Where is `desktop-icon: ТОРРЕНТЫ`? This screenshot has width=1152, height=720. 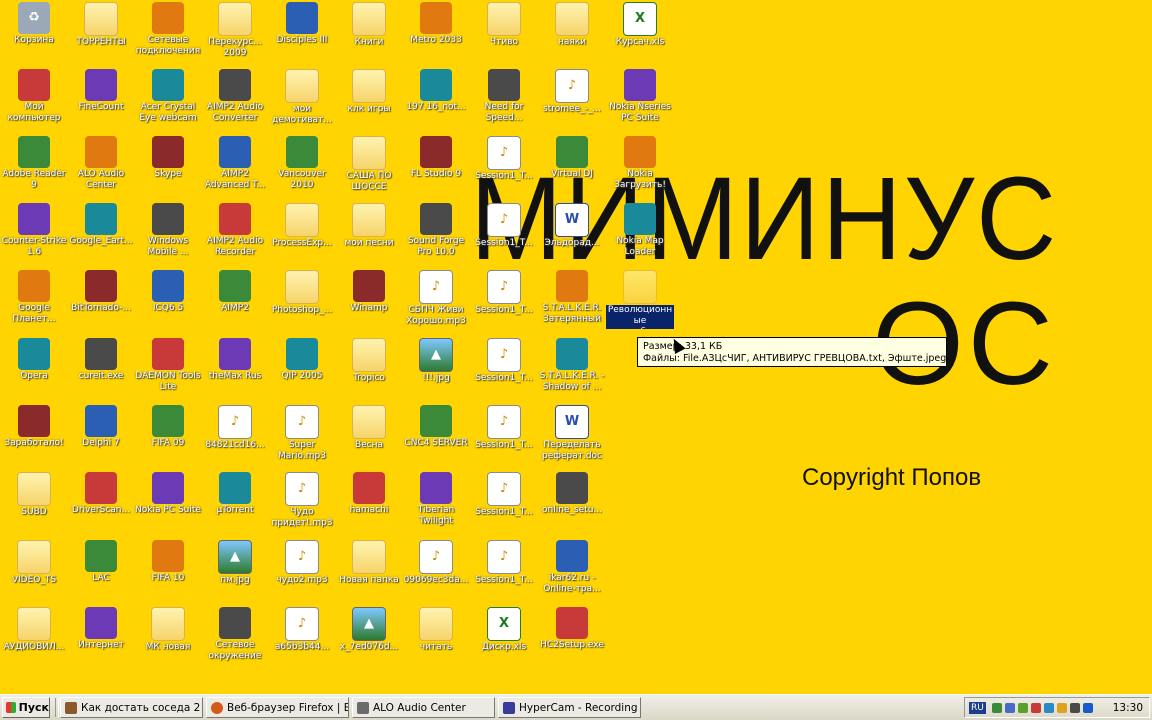
desktop-icon: ТОРРЕНТЫ is located at coordinates (101, 25).